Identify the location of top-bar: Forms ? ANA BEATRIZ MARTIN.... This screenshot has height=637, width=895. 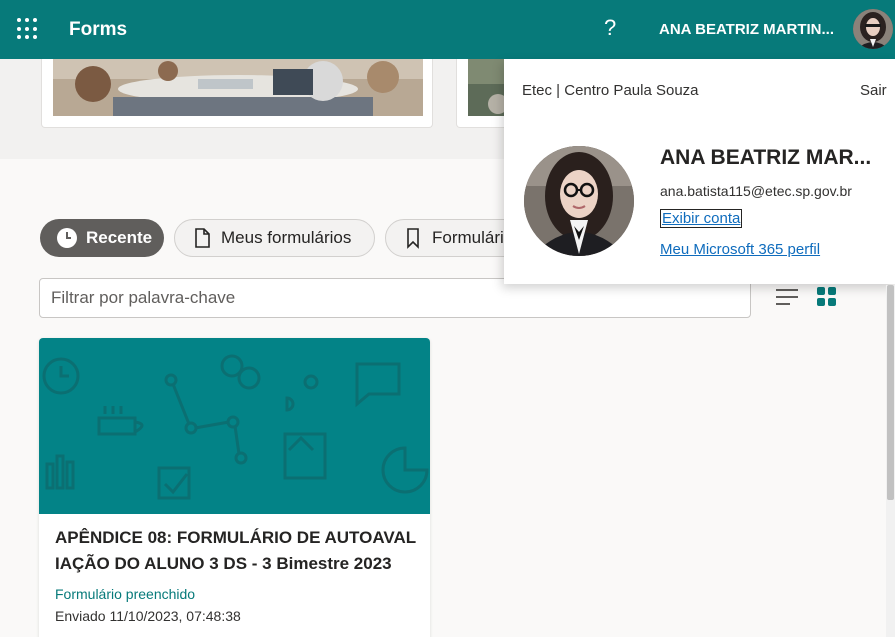
(447, 29).